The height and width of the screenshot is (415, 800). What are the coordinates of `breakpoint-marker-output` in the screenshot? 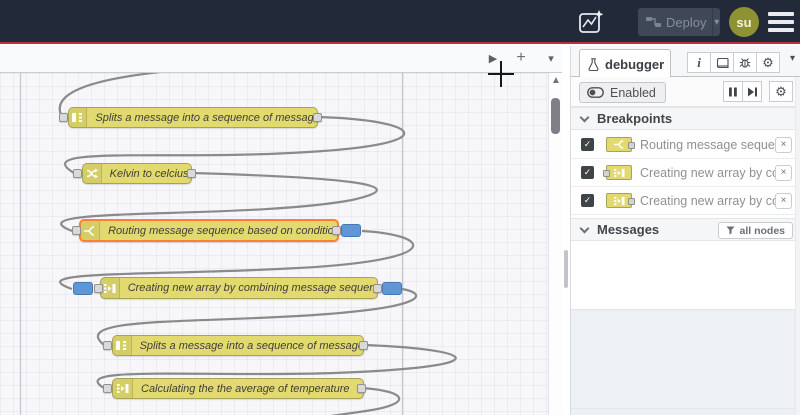 It's located at (351, 230).